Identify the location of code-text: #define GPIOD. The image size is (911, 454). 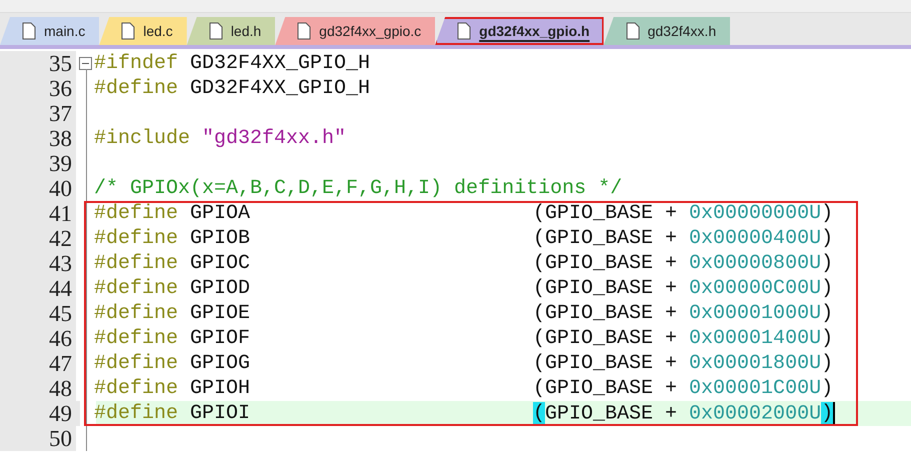
(173, 288).